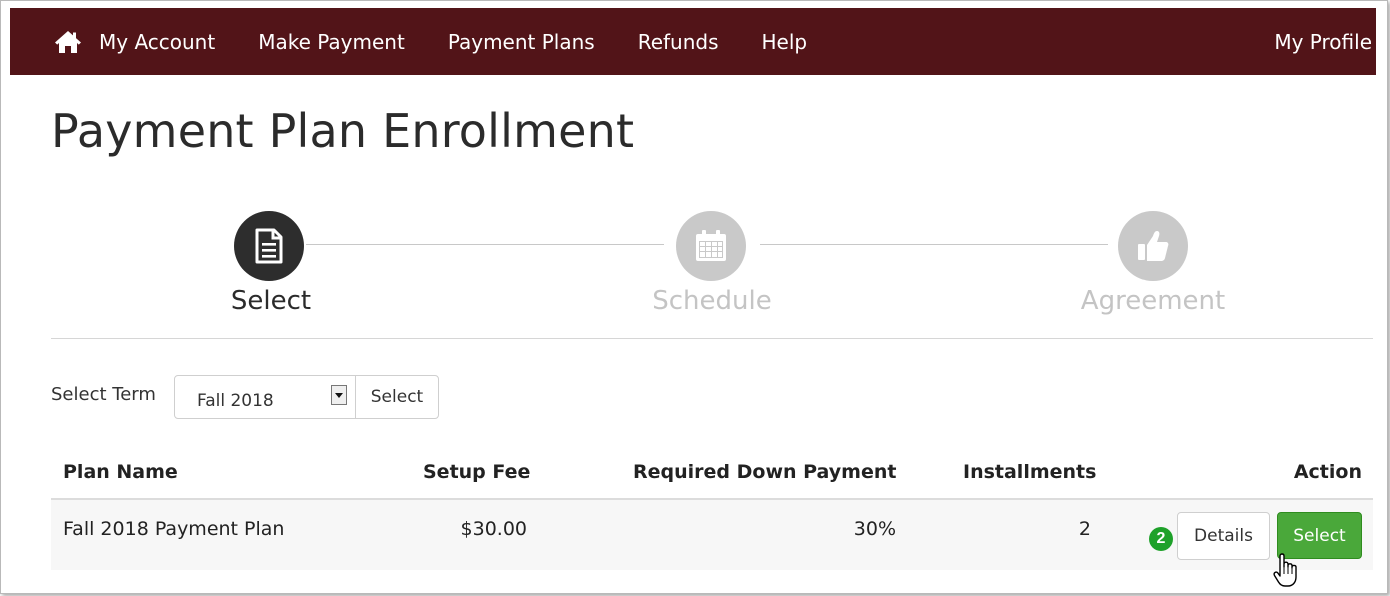 This screenshot has height=596, width=1390. Describe the element at coordinates (765, 472) in the screenshot. I see `col-header-down-payment: Required Down Payment` at that location.